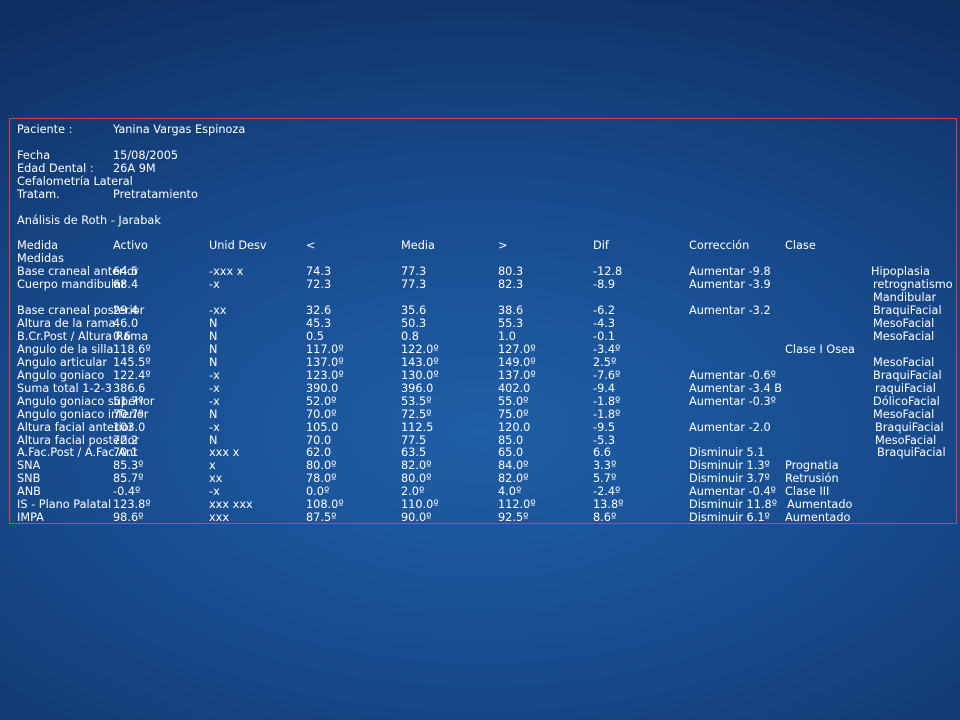 This screenshot has width=960, height=720. Describe the element at coordinates (905, 388) in the screenshot. I see `cell-clase: raquiFacial` at that location.